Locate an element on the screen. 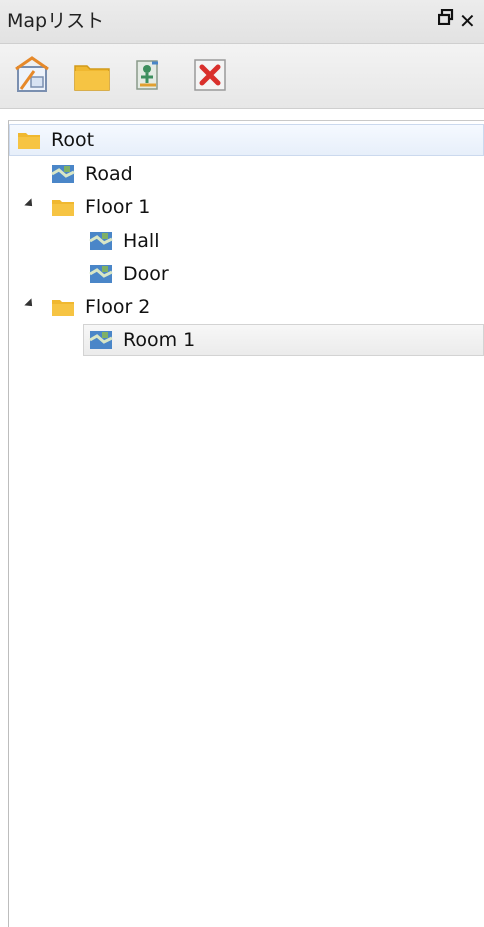 This screenshot has width=484, height=927. import-map-icon is located at coordinates (147, 75).